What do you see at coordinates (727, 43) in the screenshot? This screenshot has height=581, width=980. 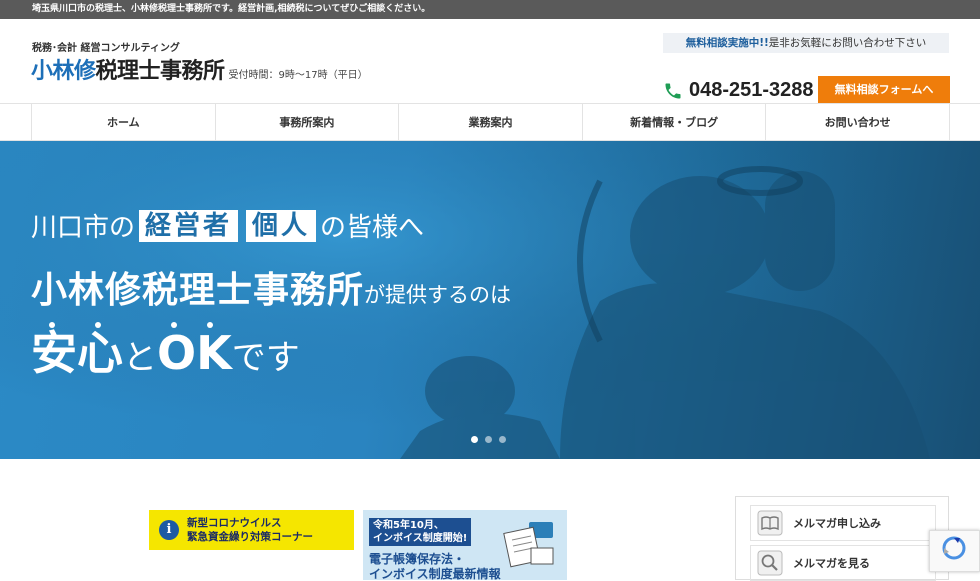 I see `notice-highlight: 無料相談実施中!!` at bounding box center [727, 43].